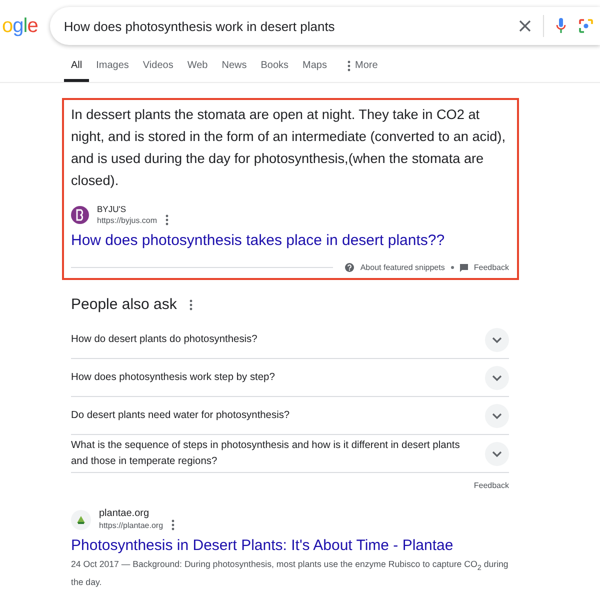 The height and width of the screenshot is (600, 600). I want to click on tab: All, so click(77, 67).